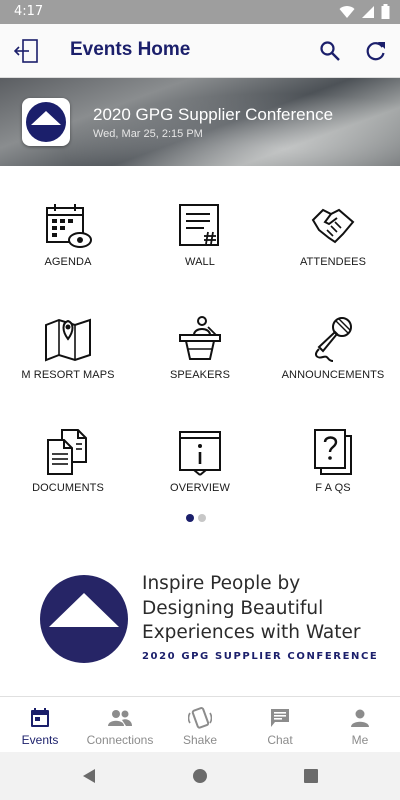  Describe the element at coordinates (200, 740) in the screenshot. I see `nav-label-shake: Shake` at that location.